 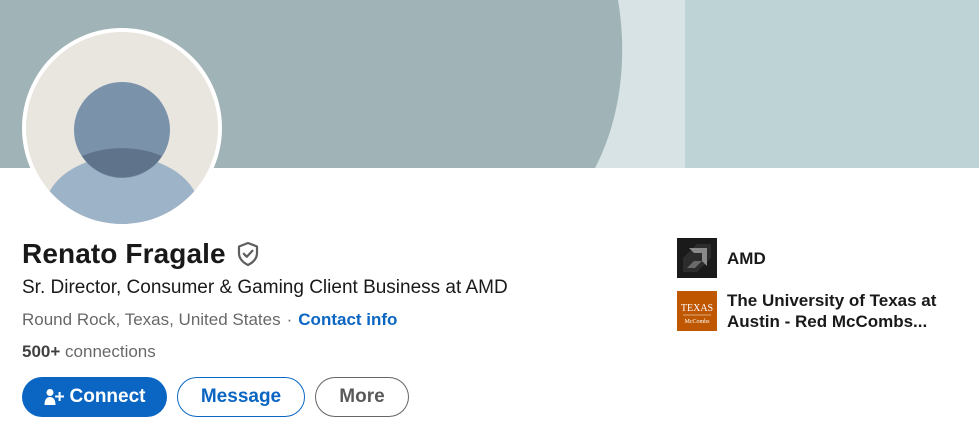 I want to click on connect-button: Connect, so click(x=94, y=397).